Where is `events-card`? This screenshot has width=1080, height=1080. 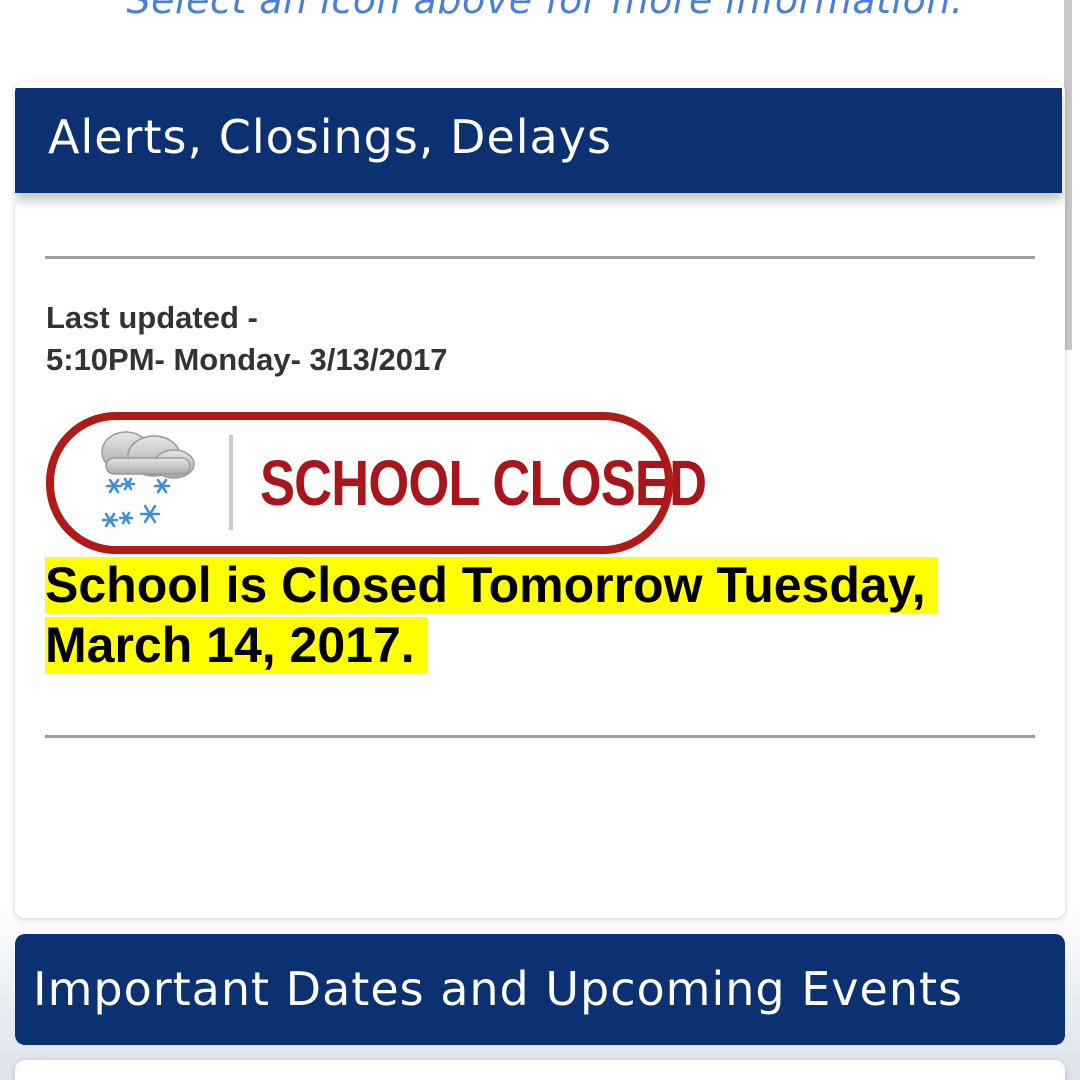 events-card is located at coordinates (540, 1070).